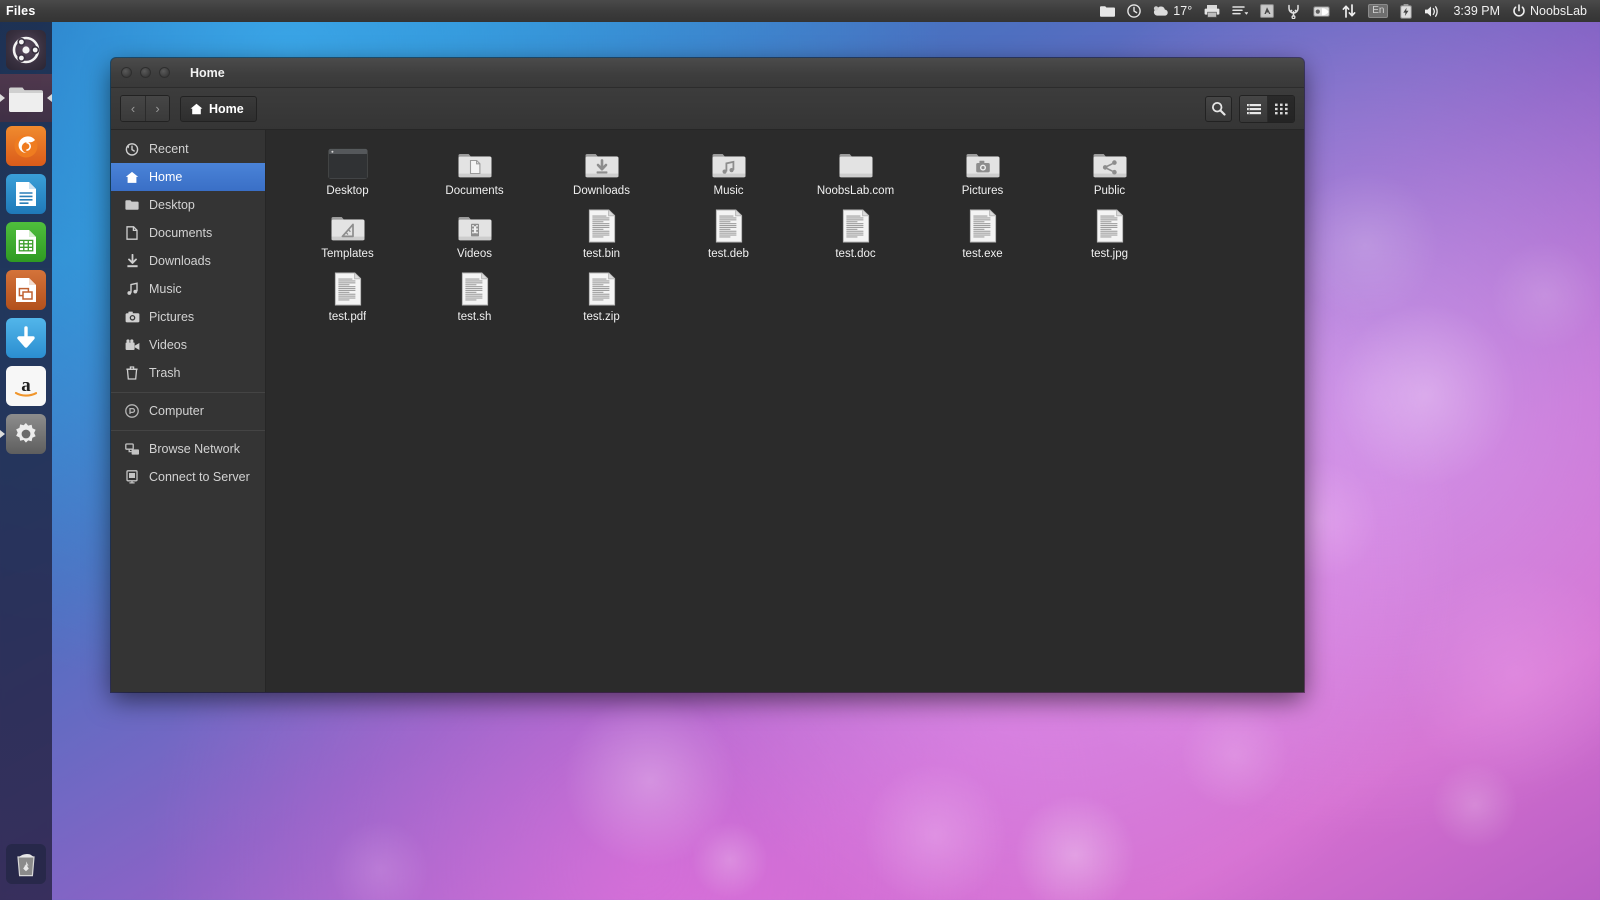 The image size is (1600, 900). What do you see at coordinates (132, 345) in the screenshot?
I see `videos-icon` at bounding box center [132, 345].